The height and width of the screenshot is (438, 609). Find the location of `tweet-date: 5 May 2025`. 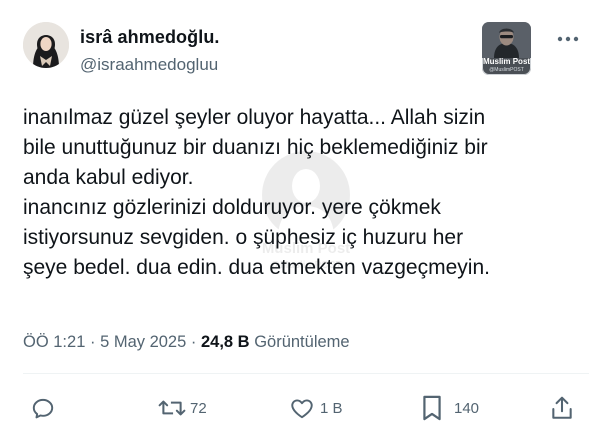

tweet-date: 5 May 2025 is located at coordinates (143, 342).